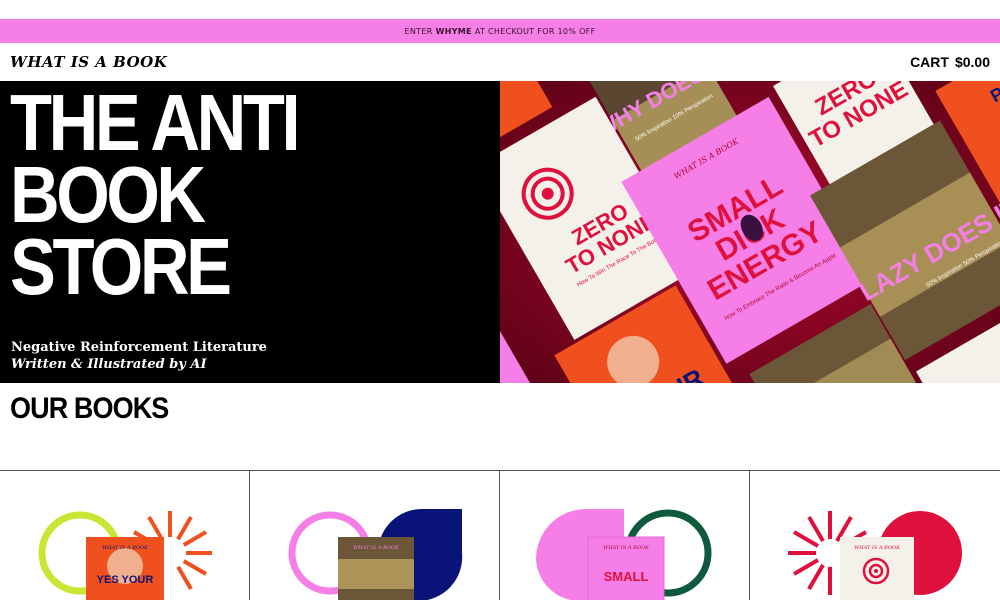 The height and width of the screenshot is (600, 1000). What do you see at coordinates (453, 31) in the screenshot?
I see `promo-code: WHYME` at bounding box center [453, 31].